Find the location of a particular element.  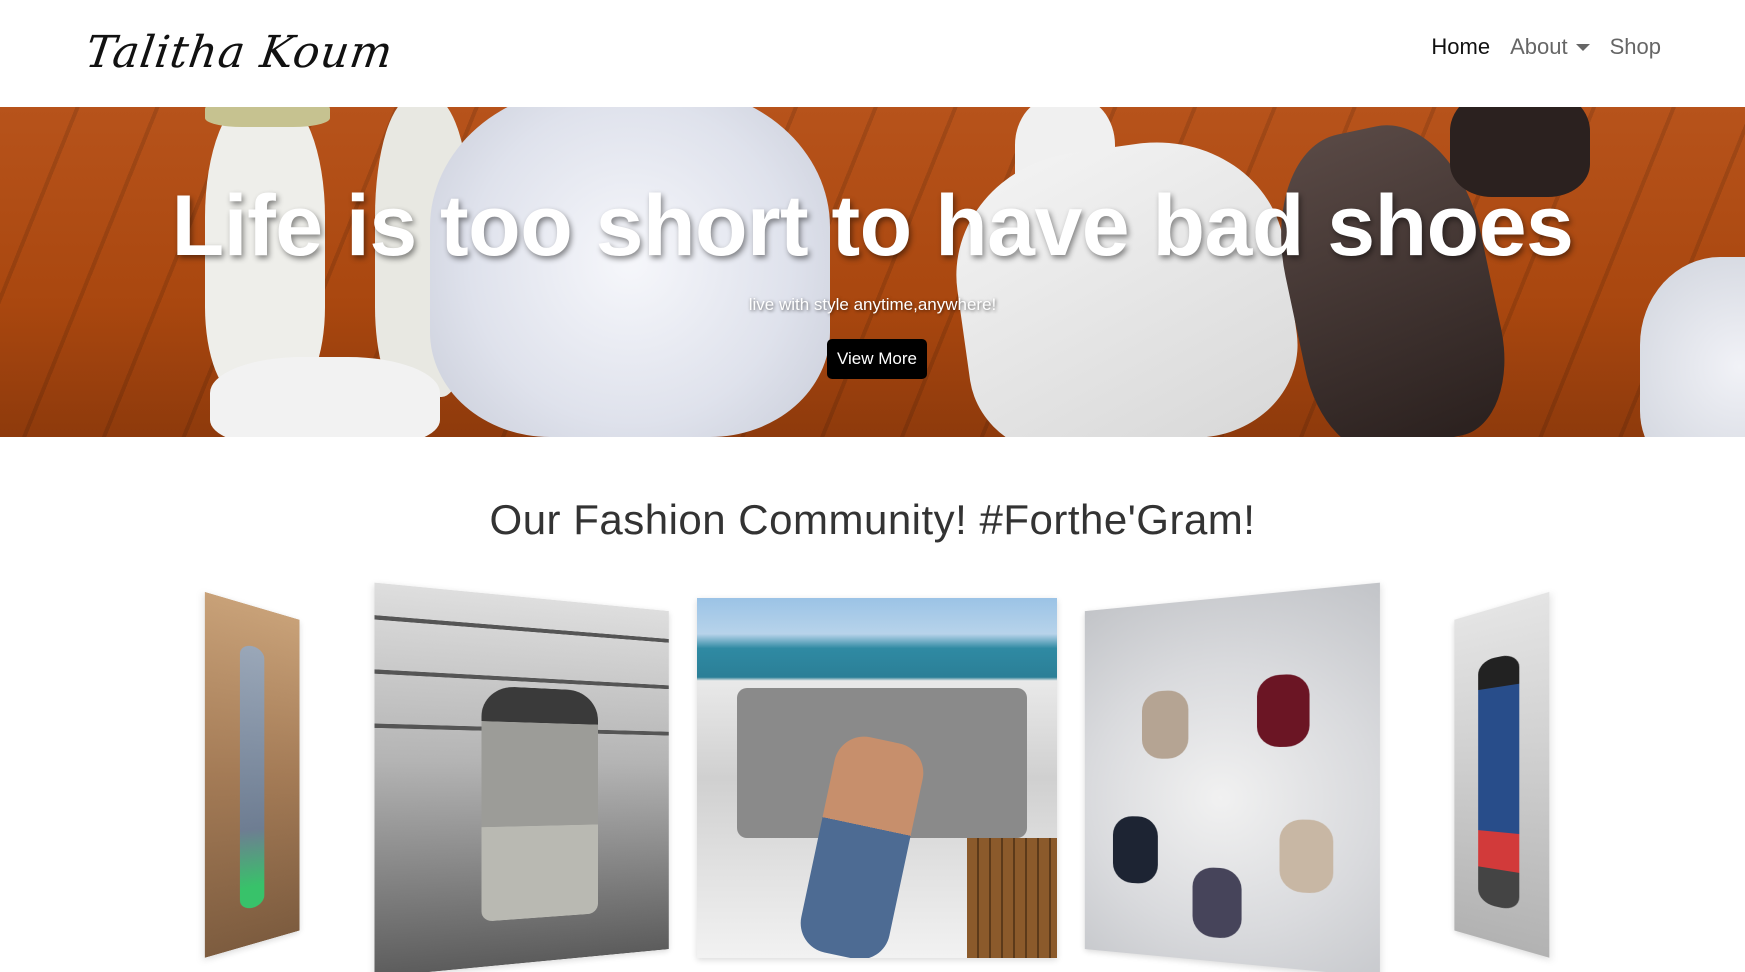

hero-subtitle: live with style anytime,anywhere! is located at coordinates (872, 304).